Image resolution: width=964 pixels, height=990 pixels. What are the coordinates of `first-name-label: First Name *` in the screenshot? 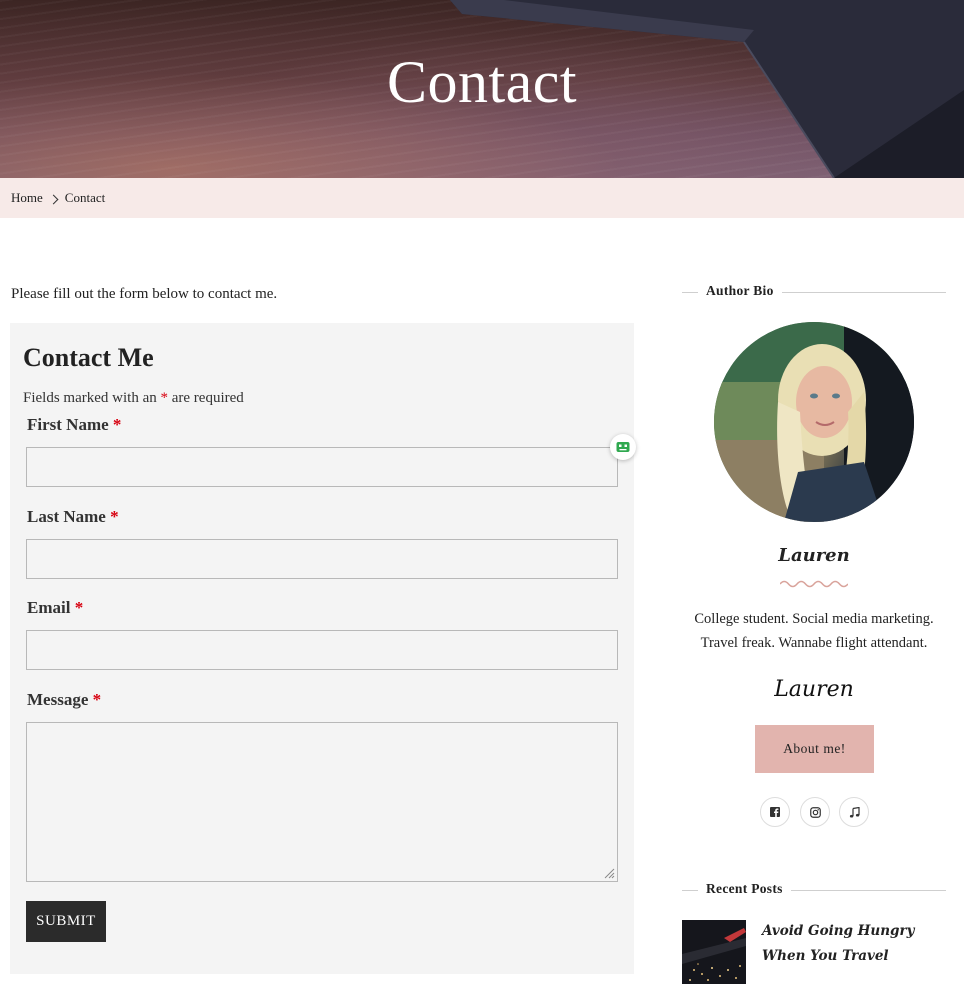 It's located at (74, 425).